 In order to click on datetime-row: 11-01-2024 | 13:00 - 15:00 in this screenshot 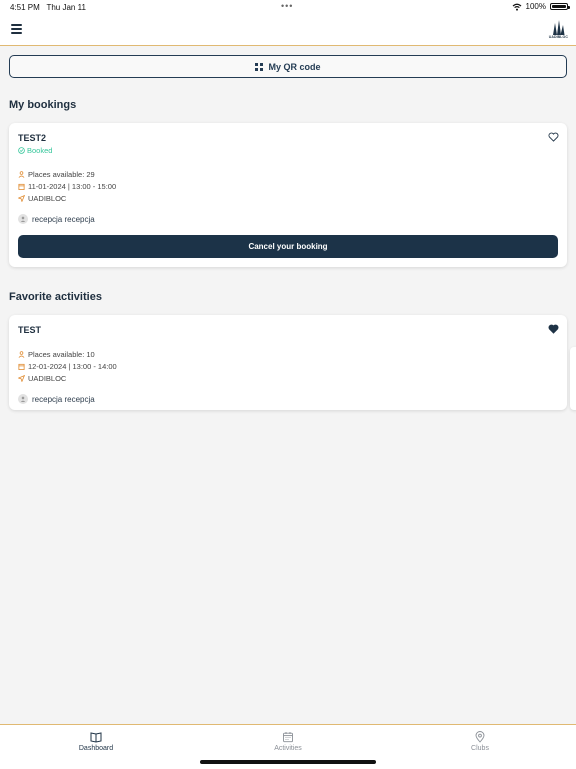, I will do `click(67, 186)`.